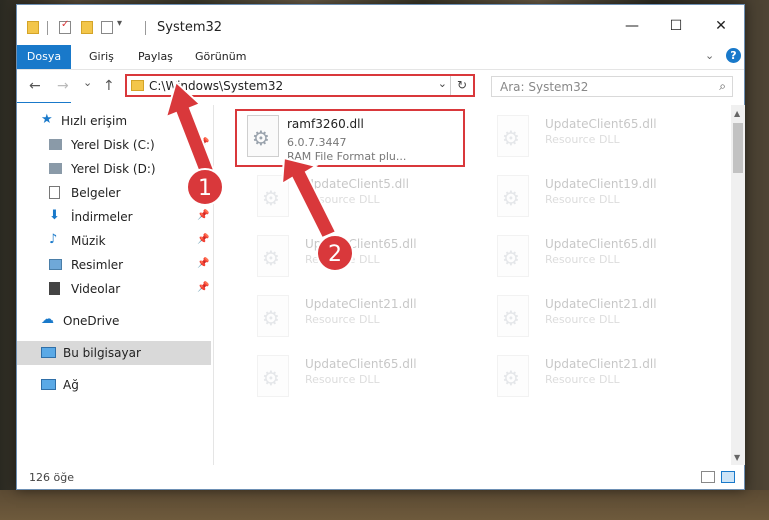 This screenshot has width=769, height=520. Describe the element at coordinates (380, 25) in the screenshot. I see `title-bar: ✓ ▾ System32 — ☐ ✕` at that location.